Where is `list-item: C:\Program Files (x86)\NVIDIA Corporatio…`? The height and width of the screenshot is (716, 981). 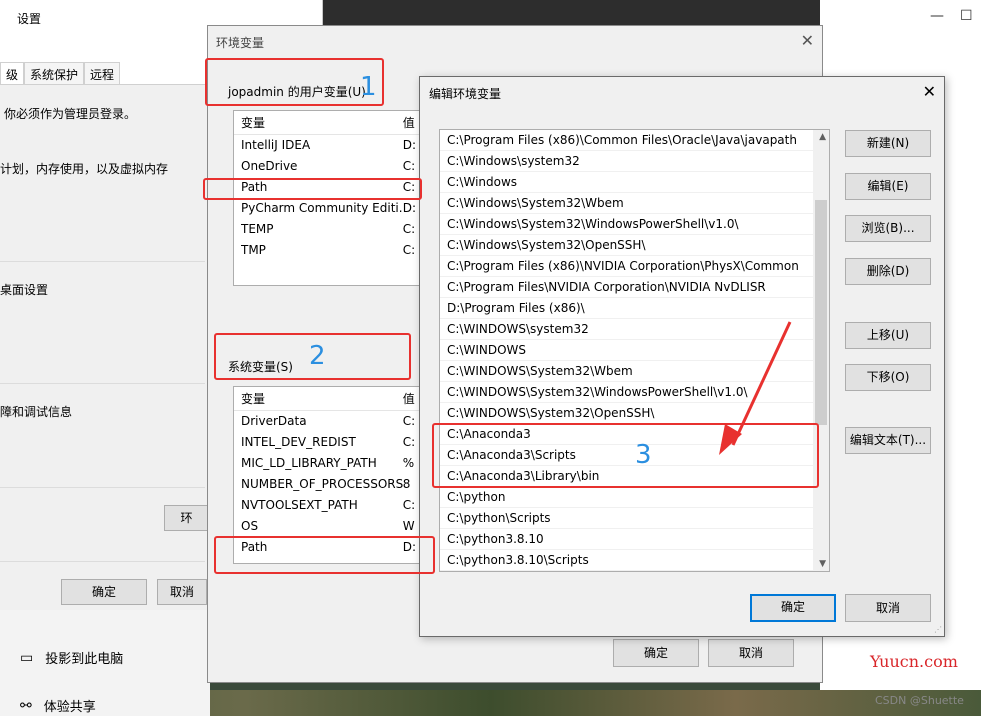
list-item: C:\Program Files (x86)\NVIDIA Corporatio… is located at coordinates (626, 266).